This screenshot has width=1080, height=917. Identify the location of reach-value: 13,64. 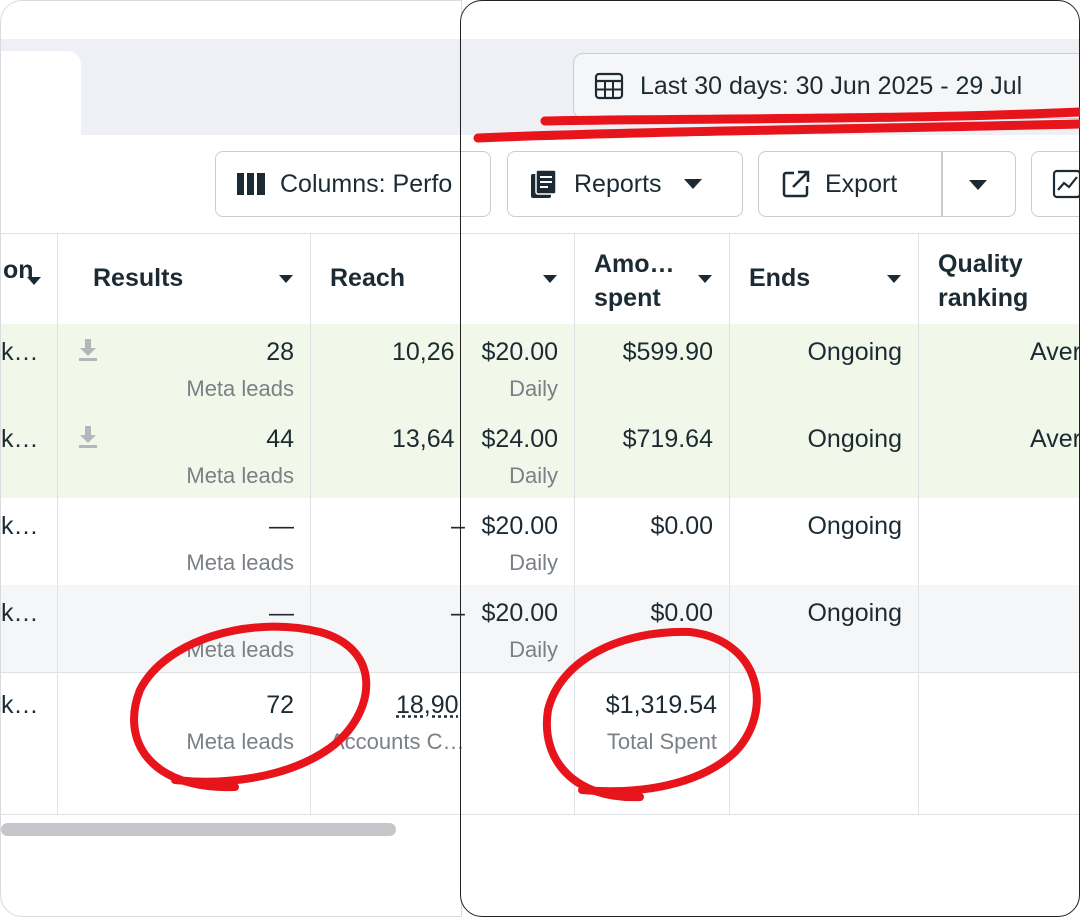
(423, 439).